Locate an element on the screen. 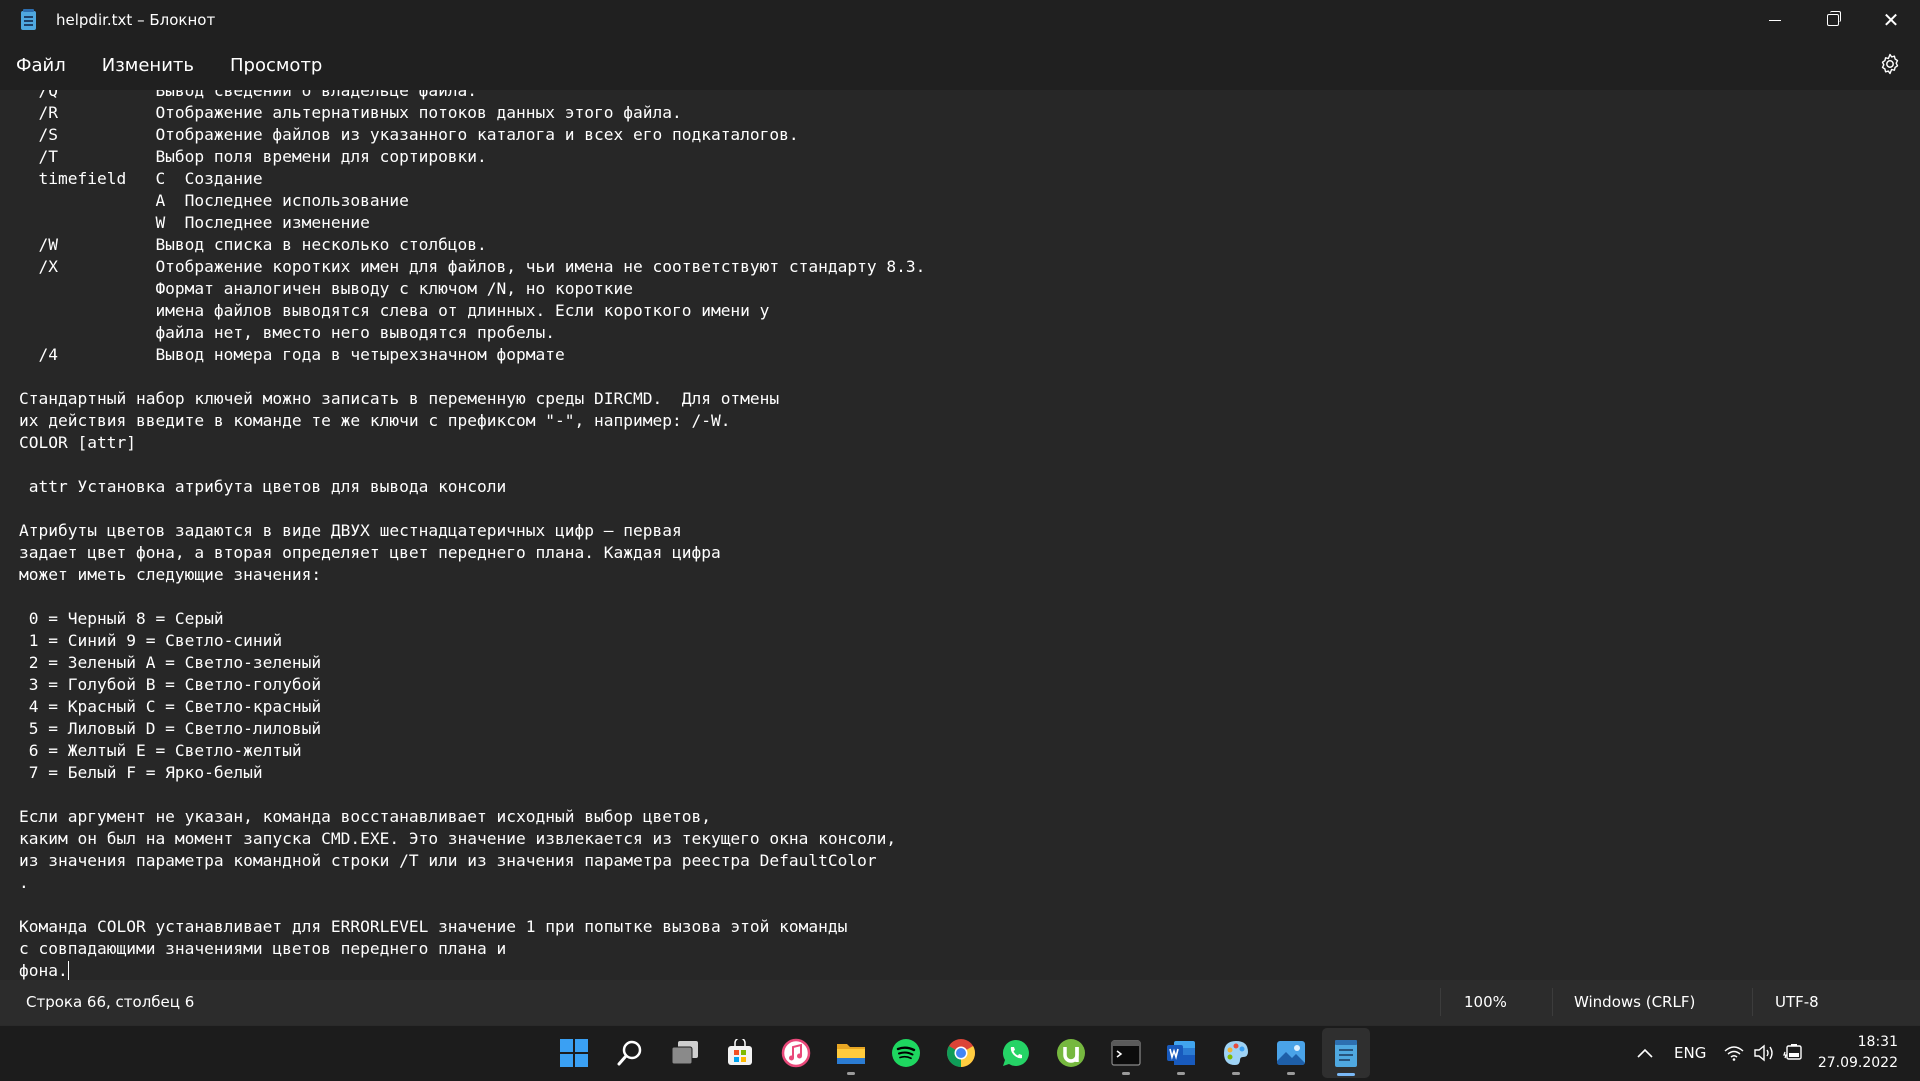  chevron-up-icon is located at coordinates (1645, 1053).